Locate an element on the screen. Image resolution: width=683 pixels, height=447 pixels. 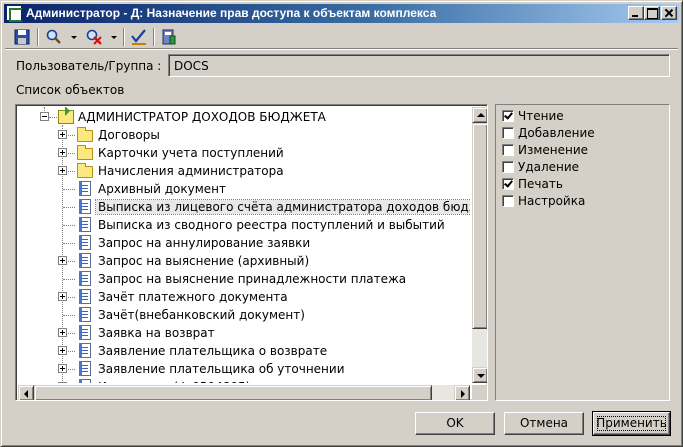
permission-label: Чтение is located at coordinates (541, 116).